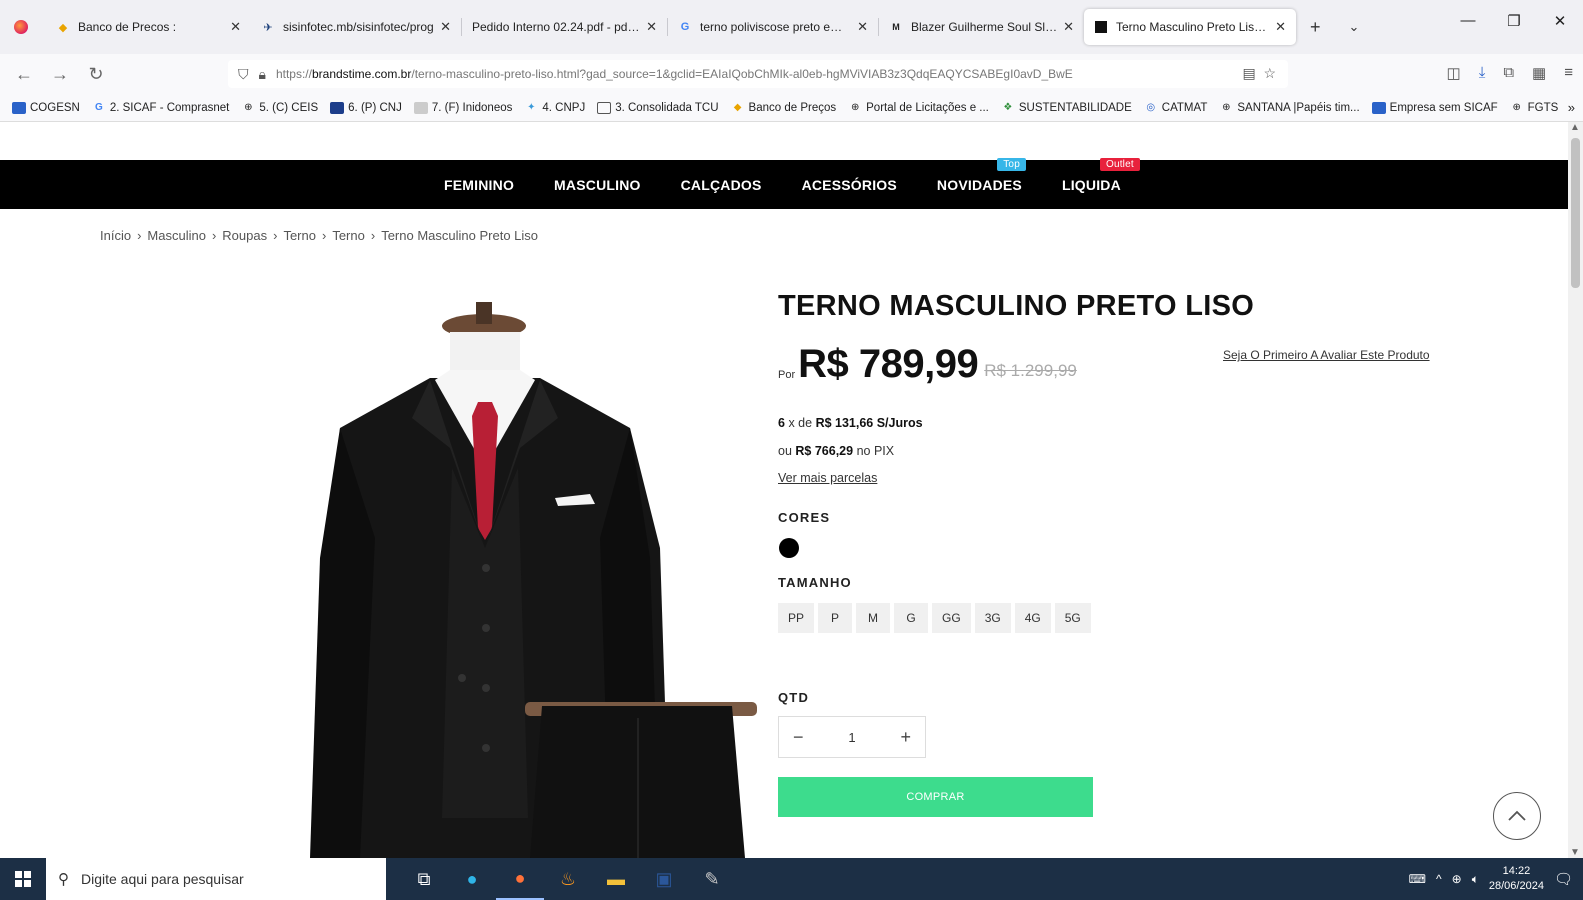  Describe the element at coordinates (773, 27) in the screenshot. I see `tab-google-search: G terno poliviscose preto em co ✕` at that location.